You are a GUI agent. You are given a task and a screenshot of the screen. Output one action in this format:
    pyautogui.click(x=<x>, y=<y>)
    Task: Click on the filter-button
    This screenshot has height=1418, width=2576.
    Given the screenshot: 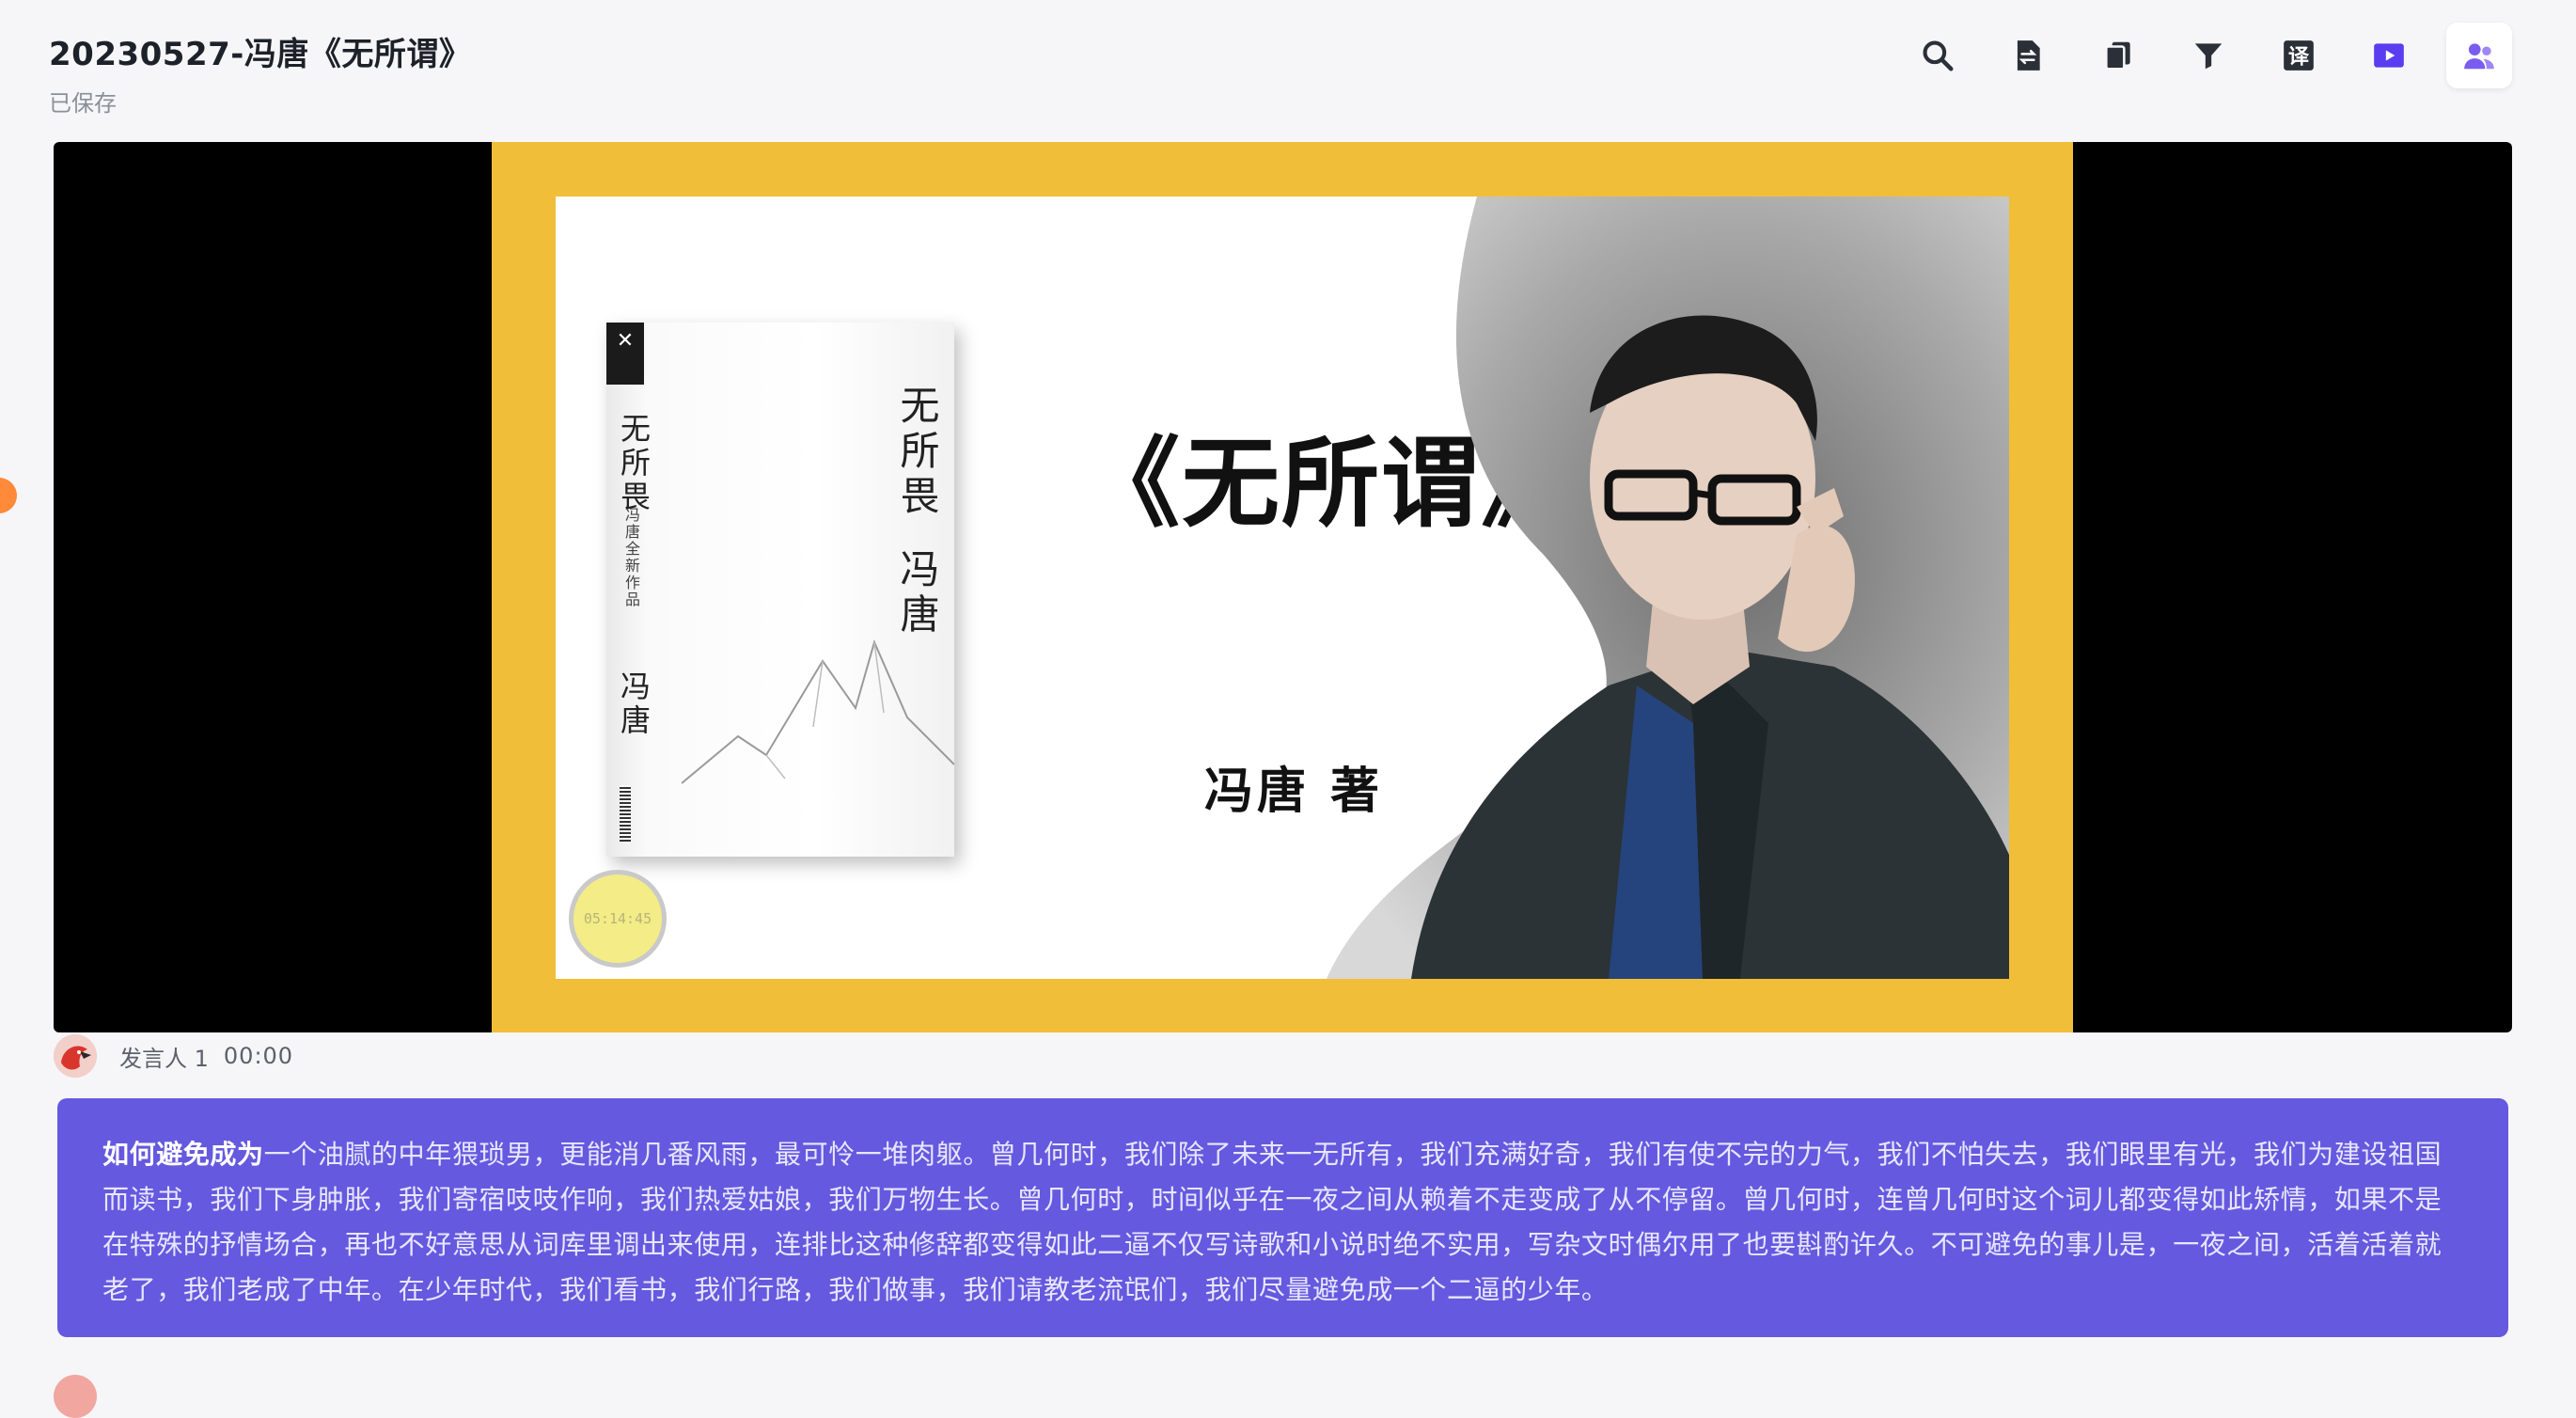 What is the action you would take?
    pyautogui.click(x=2208, y=55)
    